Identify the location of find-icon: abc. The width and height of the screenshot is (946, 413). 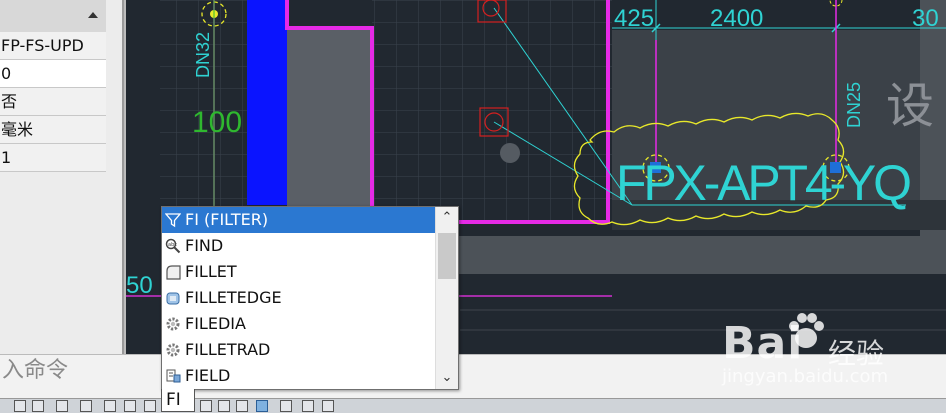
(173, 246).